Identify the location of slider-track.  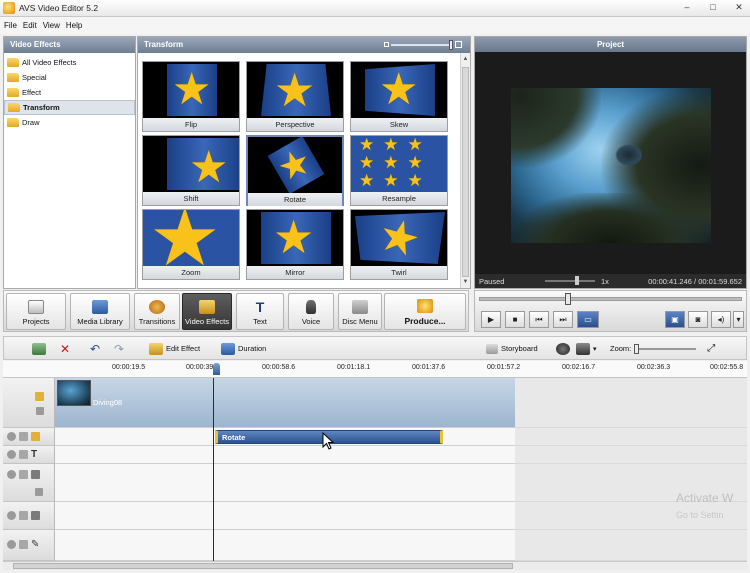
(422, 44).